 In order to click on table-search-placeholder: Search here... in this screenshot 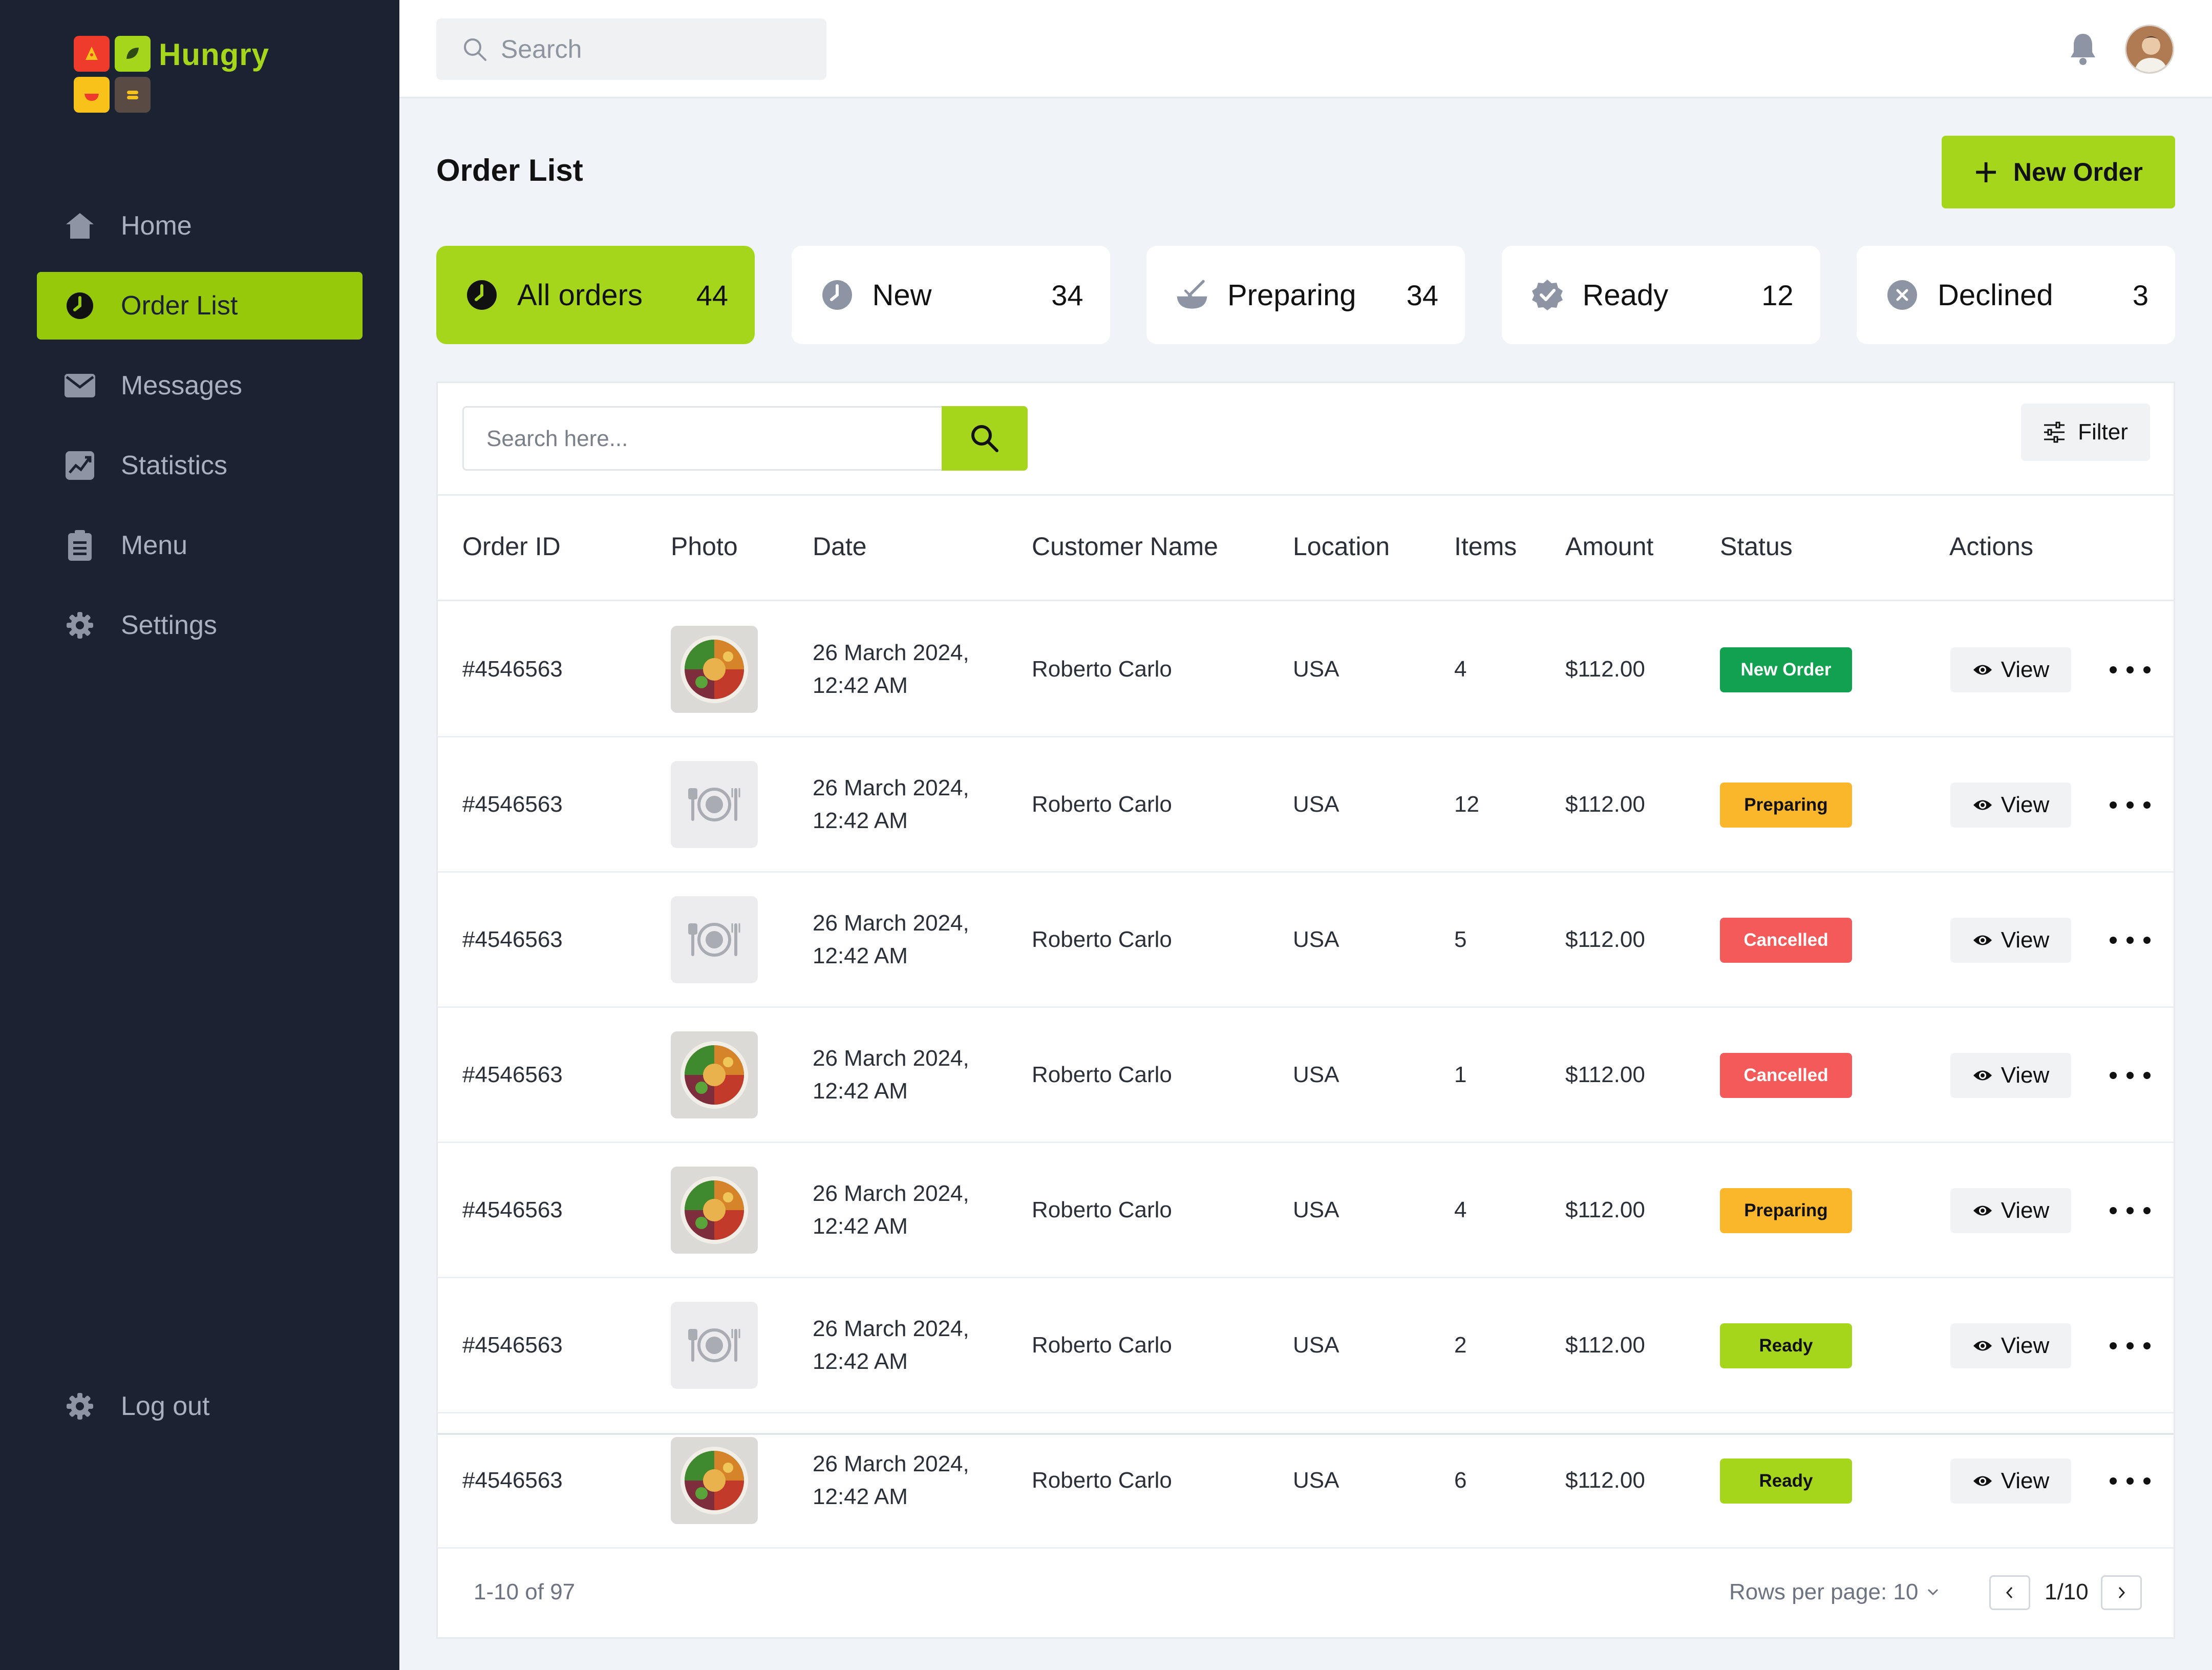, I will do `click(557, 438)`.